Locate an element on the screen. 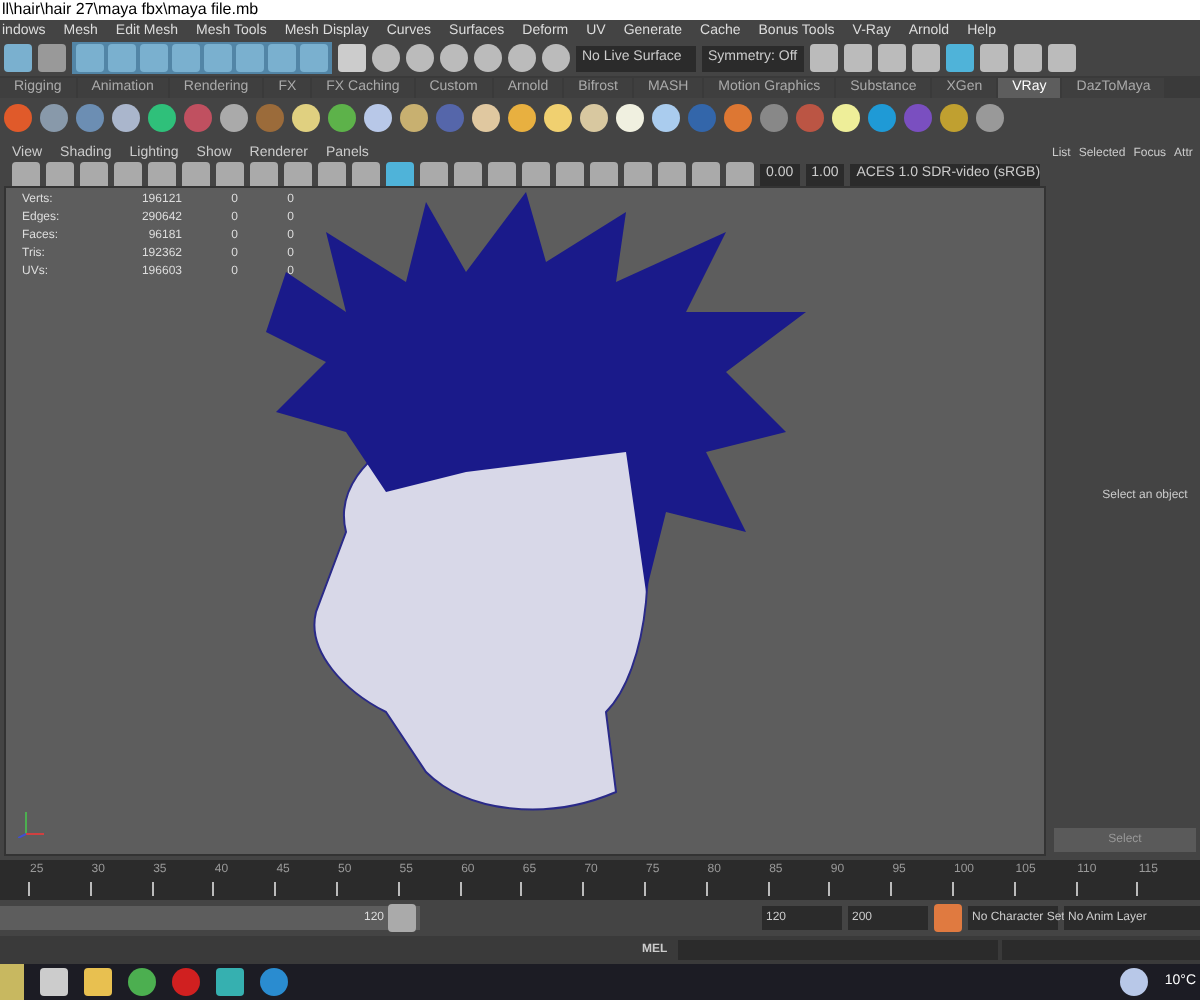 The height and width of the screenshot is (1000, 1200). command-input-field is located at coordinates (837, 950).